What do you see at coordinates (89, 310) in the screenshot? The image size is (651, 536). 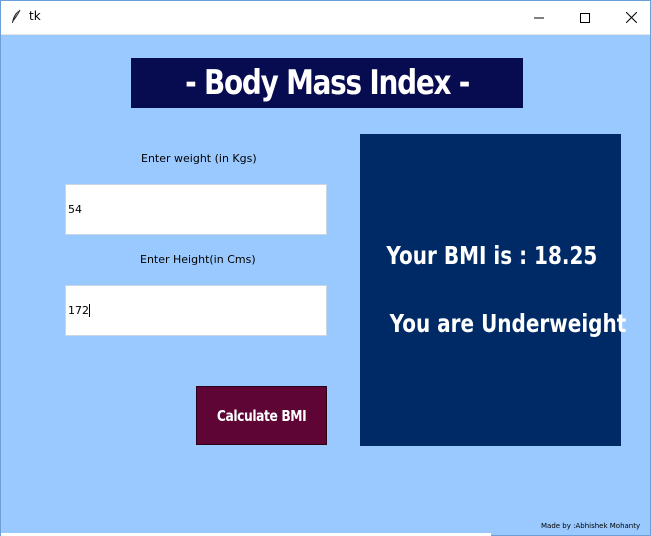 I see `text-caret` at bounding box center [89, 310].